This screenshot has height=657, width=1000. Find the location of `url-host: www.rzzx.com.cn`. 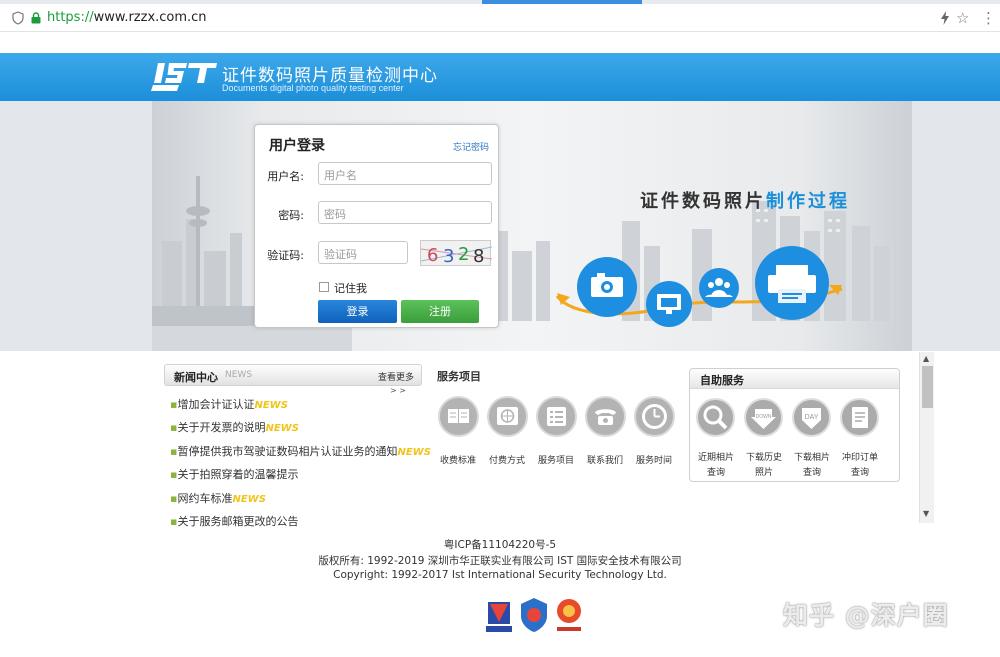

url-host: www.rzzx.com.cn is located at coordinates (150, 17).